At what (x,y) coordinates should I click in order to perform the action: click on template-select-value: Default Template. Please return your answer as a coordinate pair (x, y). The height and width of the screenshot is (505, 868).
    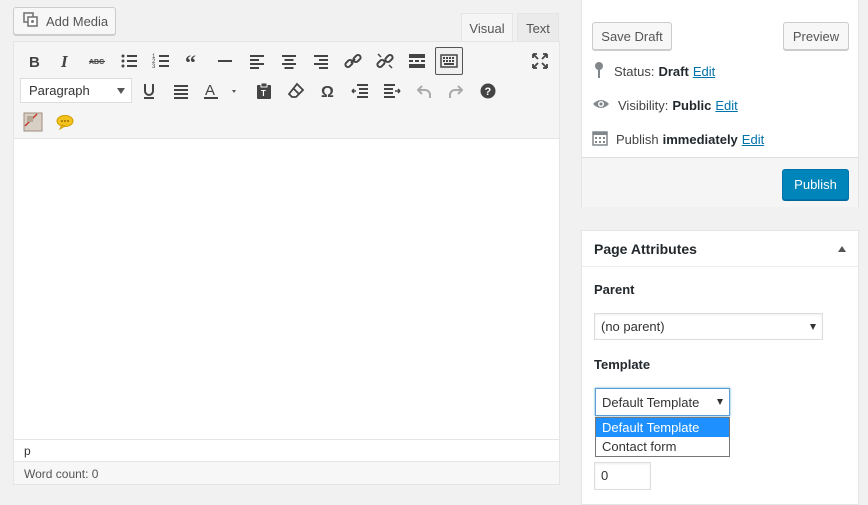
    Looking at the image, I should click on (651, 402).